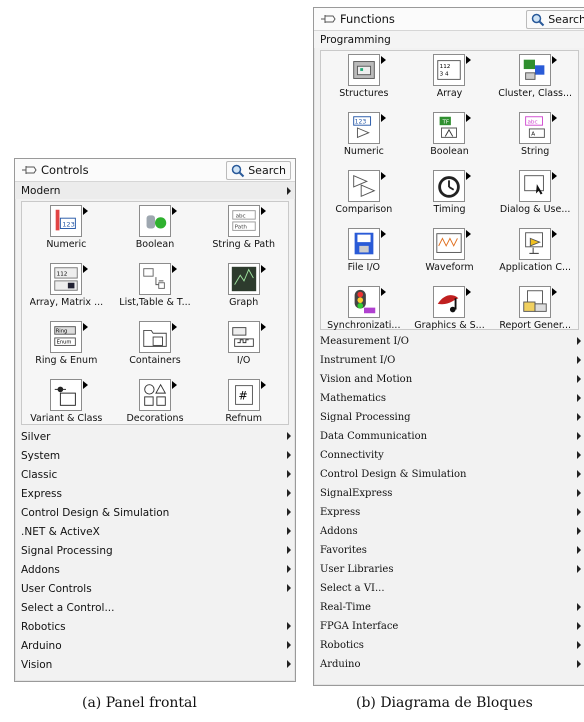 The image size is (584, 722). What do you see at coordinates (449, 39) in the screenshot?
I see `category-programming: Programming` at bounding box center [449, 39].